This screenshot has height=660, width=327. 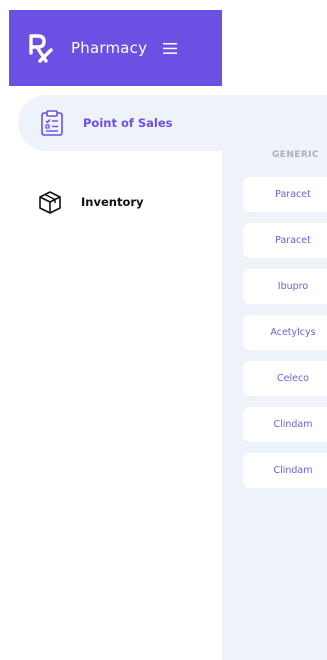 I want to click on rx-icon, so click(x=41, y=48).